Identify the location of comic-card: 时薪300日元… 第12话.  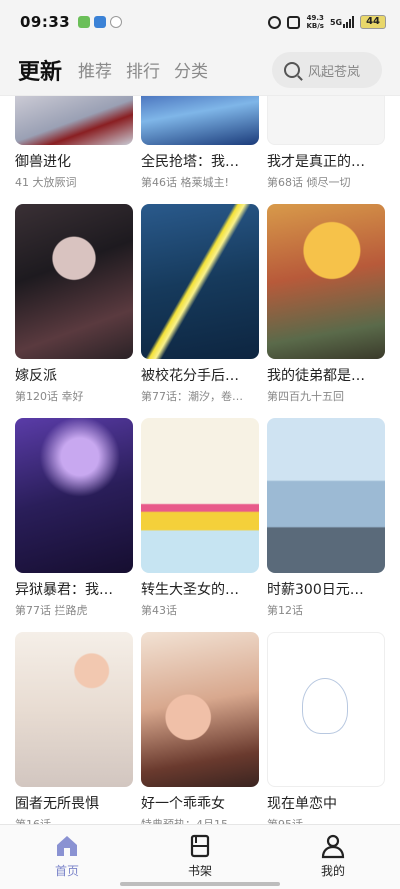
(326, 517).